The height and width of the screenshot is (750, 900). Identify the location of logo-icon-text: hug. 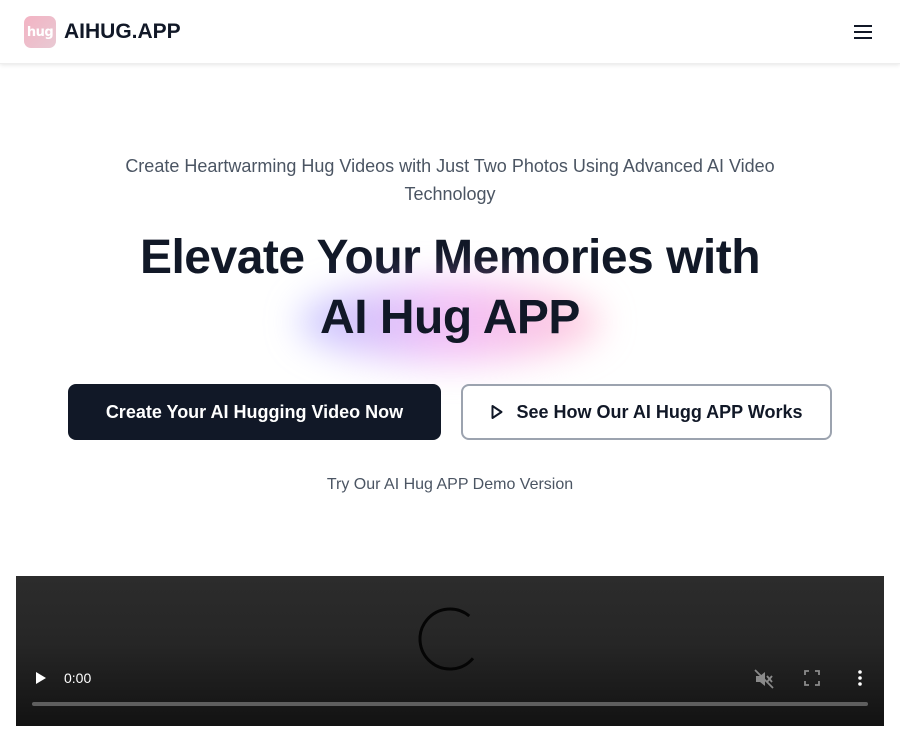
(40, 32).